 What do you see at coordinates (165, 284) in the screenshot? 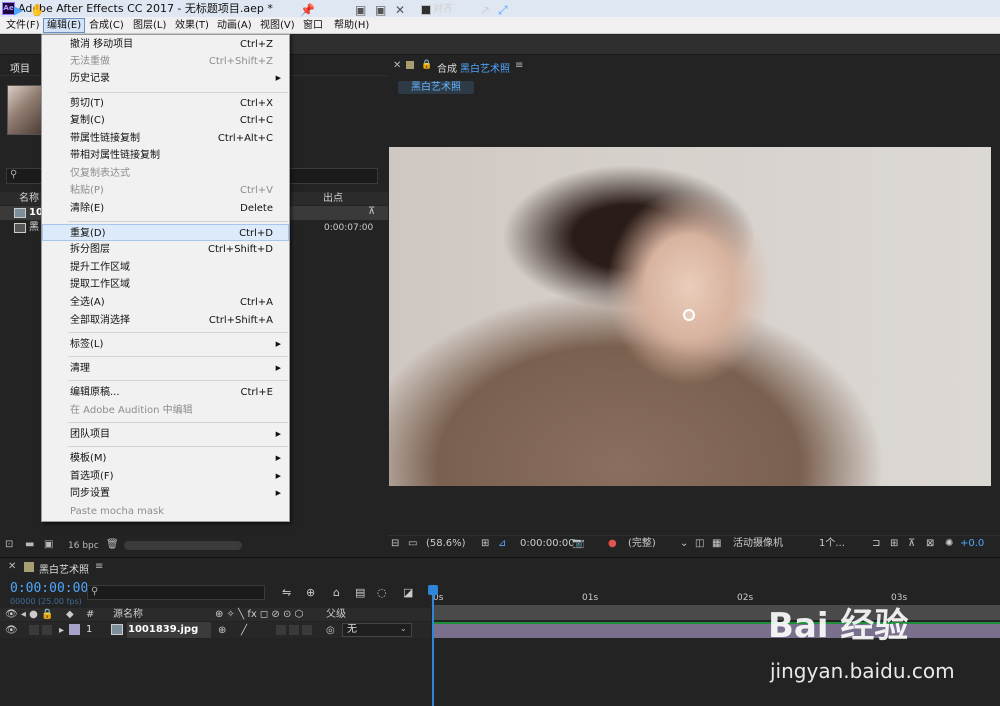
I see `menu-item-extract-work-area: 提取工作区域` at bounding box center [165, 284].